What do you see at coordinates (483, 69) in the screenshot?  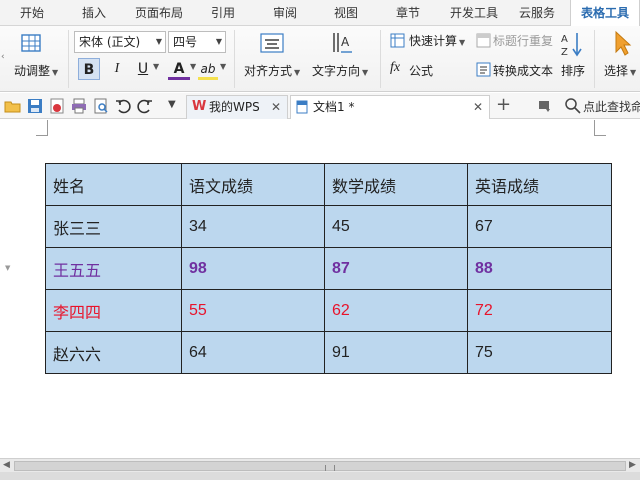 I see `convert-to-text-icon` at bounding box center [483, 69].